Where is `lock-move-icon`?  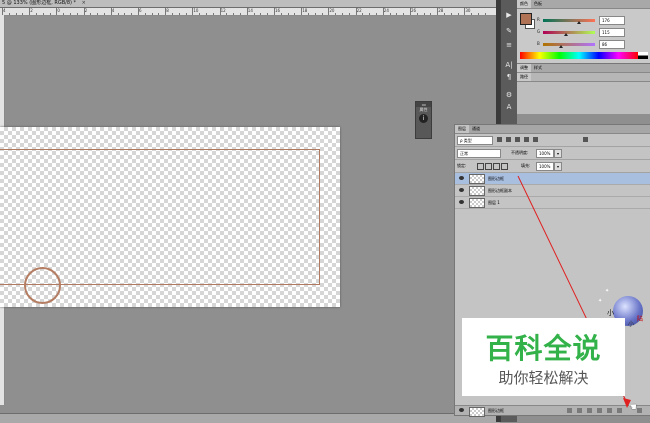
lock-move-icon is located at coordinates (496, 166).